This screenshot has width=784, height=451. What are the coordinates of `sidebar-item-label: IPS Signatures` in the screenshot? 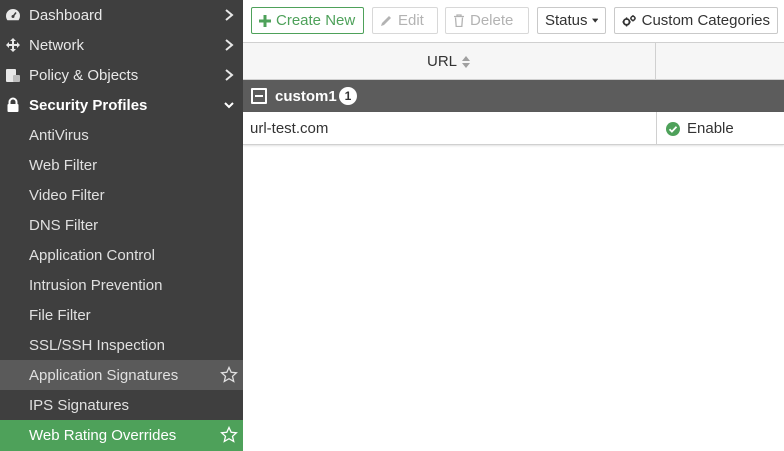 It's located at (79, 405).